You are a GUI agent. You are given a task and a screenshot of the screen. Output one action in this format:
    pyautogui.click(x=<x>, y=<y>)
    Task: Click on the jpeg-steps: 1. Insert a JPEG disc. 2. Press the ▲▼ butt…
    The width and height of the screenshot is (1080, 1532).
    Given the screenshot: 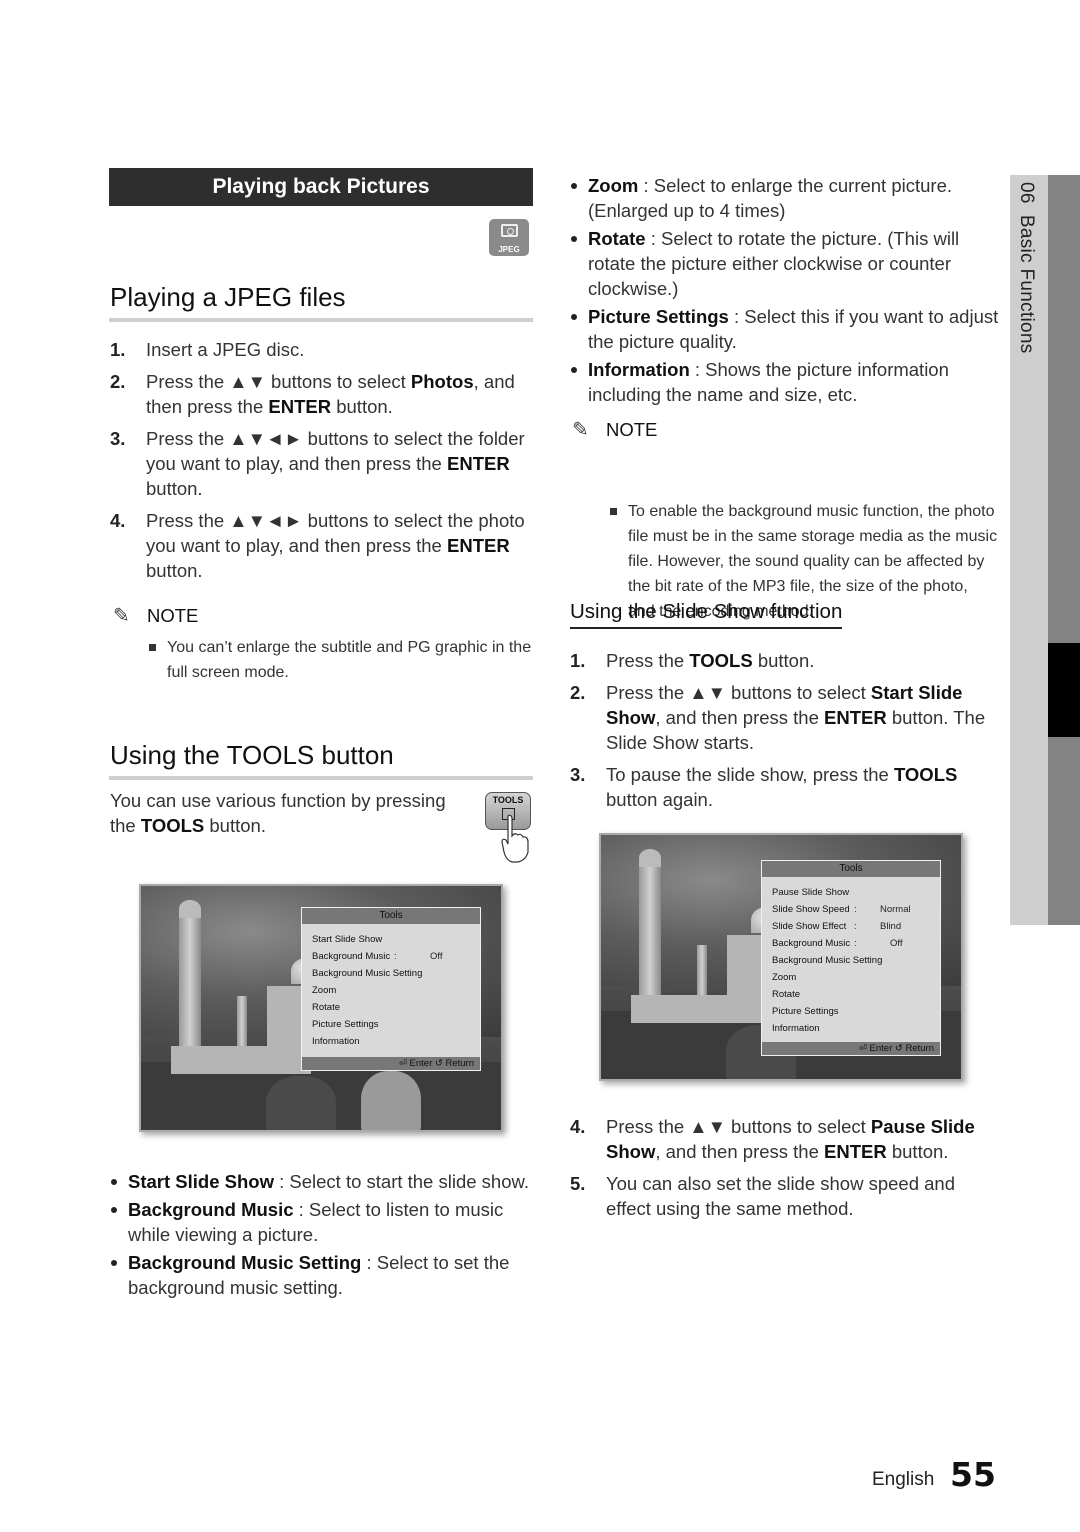 What is the action you would take?
    pyautogui.click(x=325, y=463)
    